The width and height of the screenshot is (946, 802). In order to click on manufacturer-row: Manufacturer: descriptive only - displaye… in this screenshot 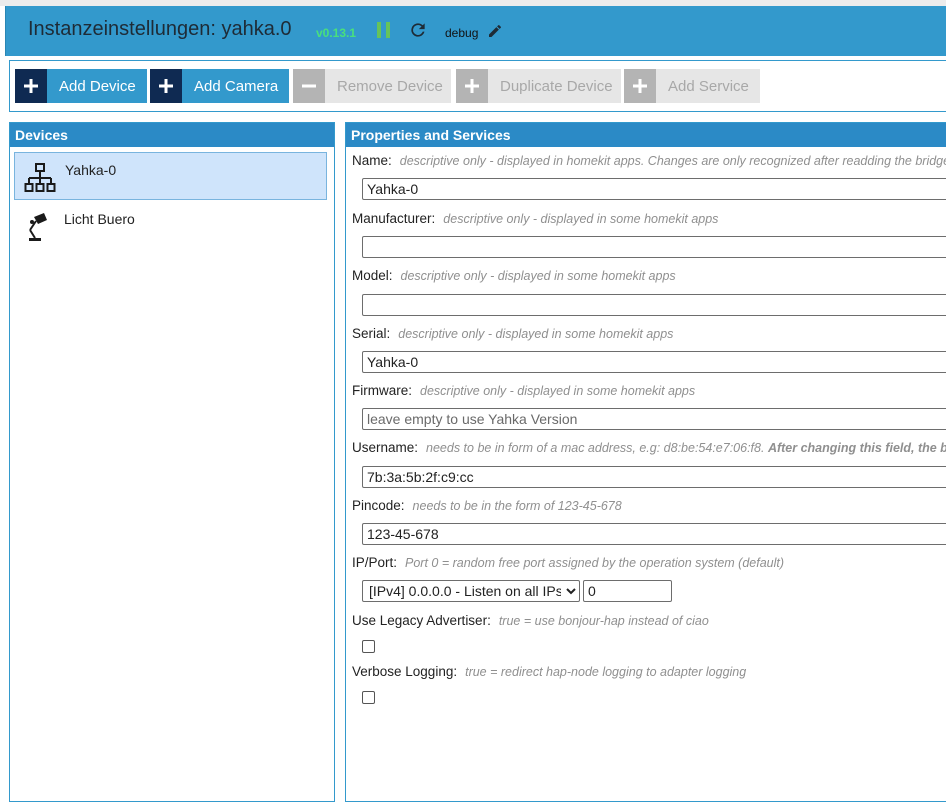, I will do `click(535, 218)`.